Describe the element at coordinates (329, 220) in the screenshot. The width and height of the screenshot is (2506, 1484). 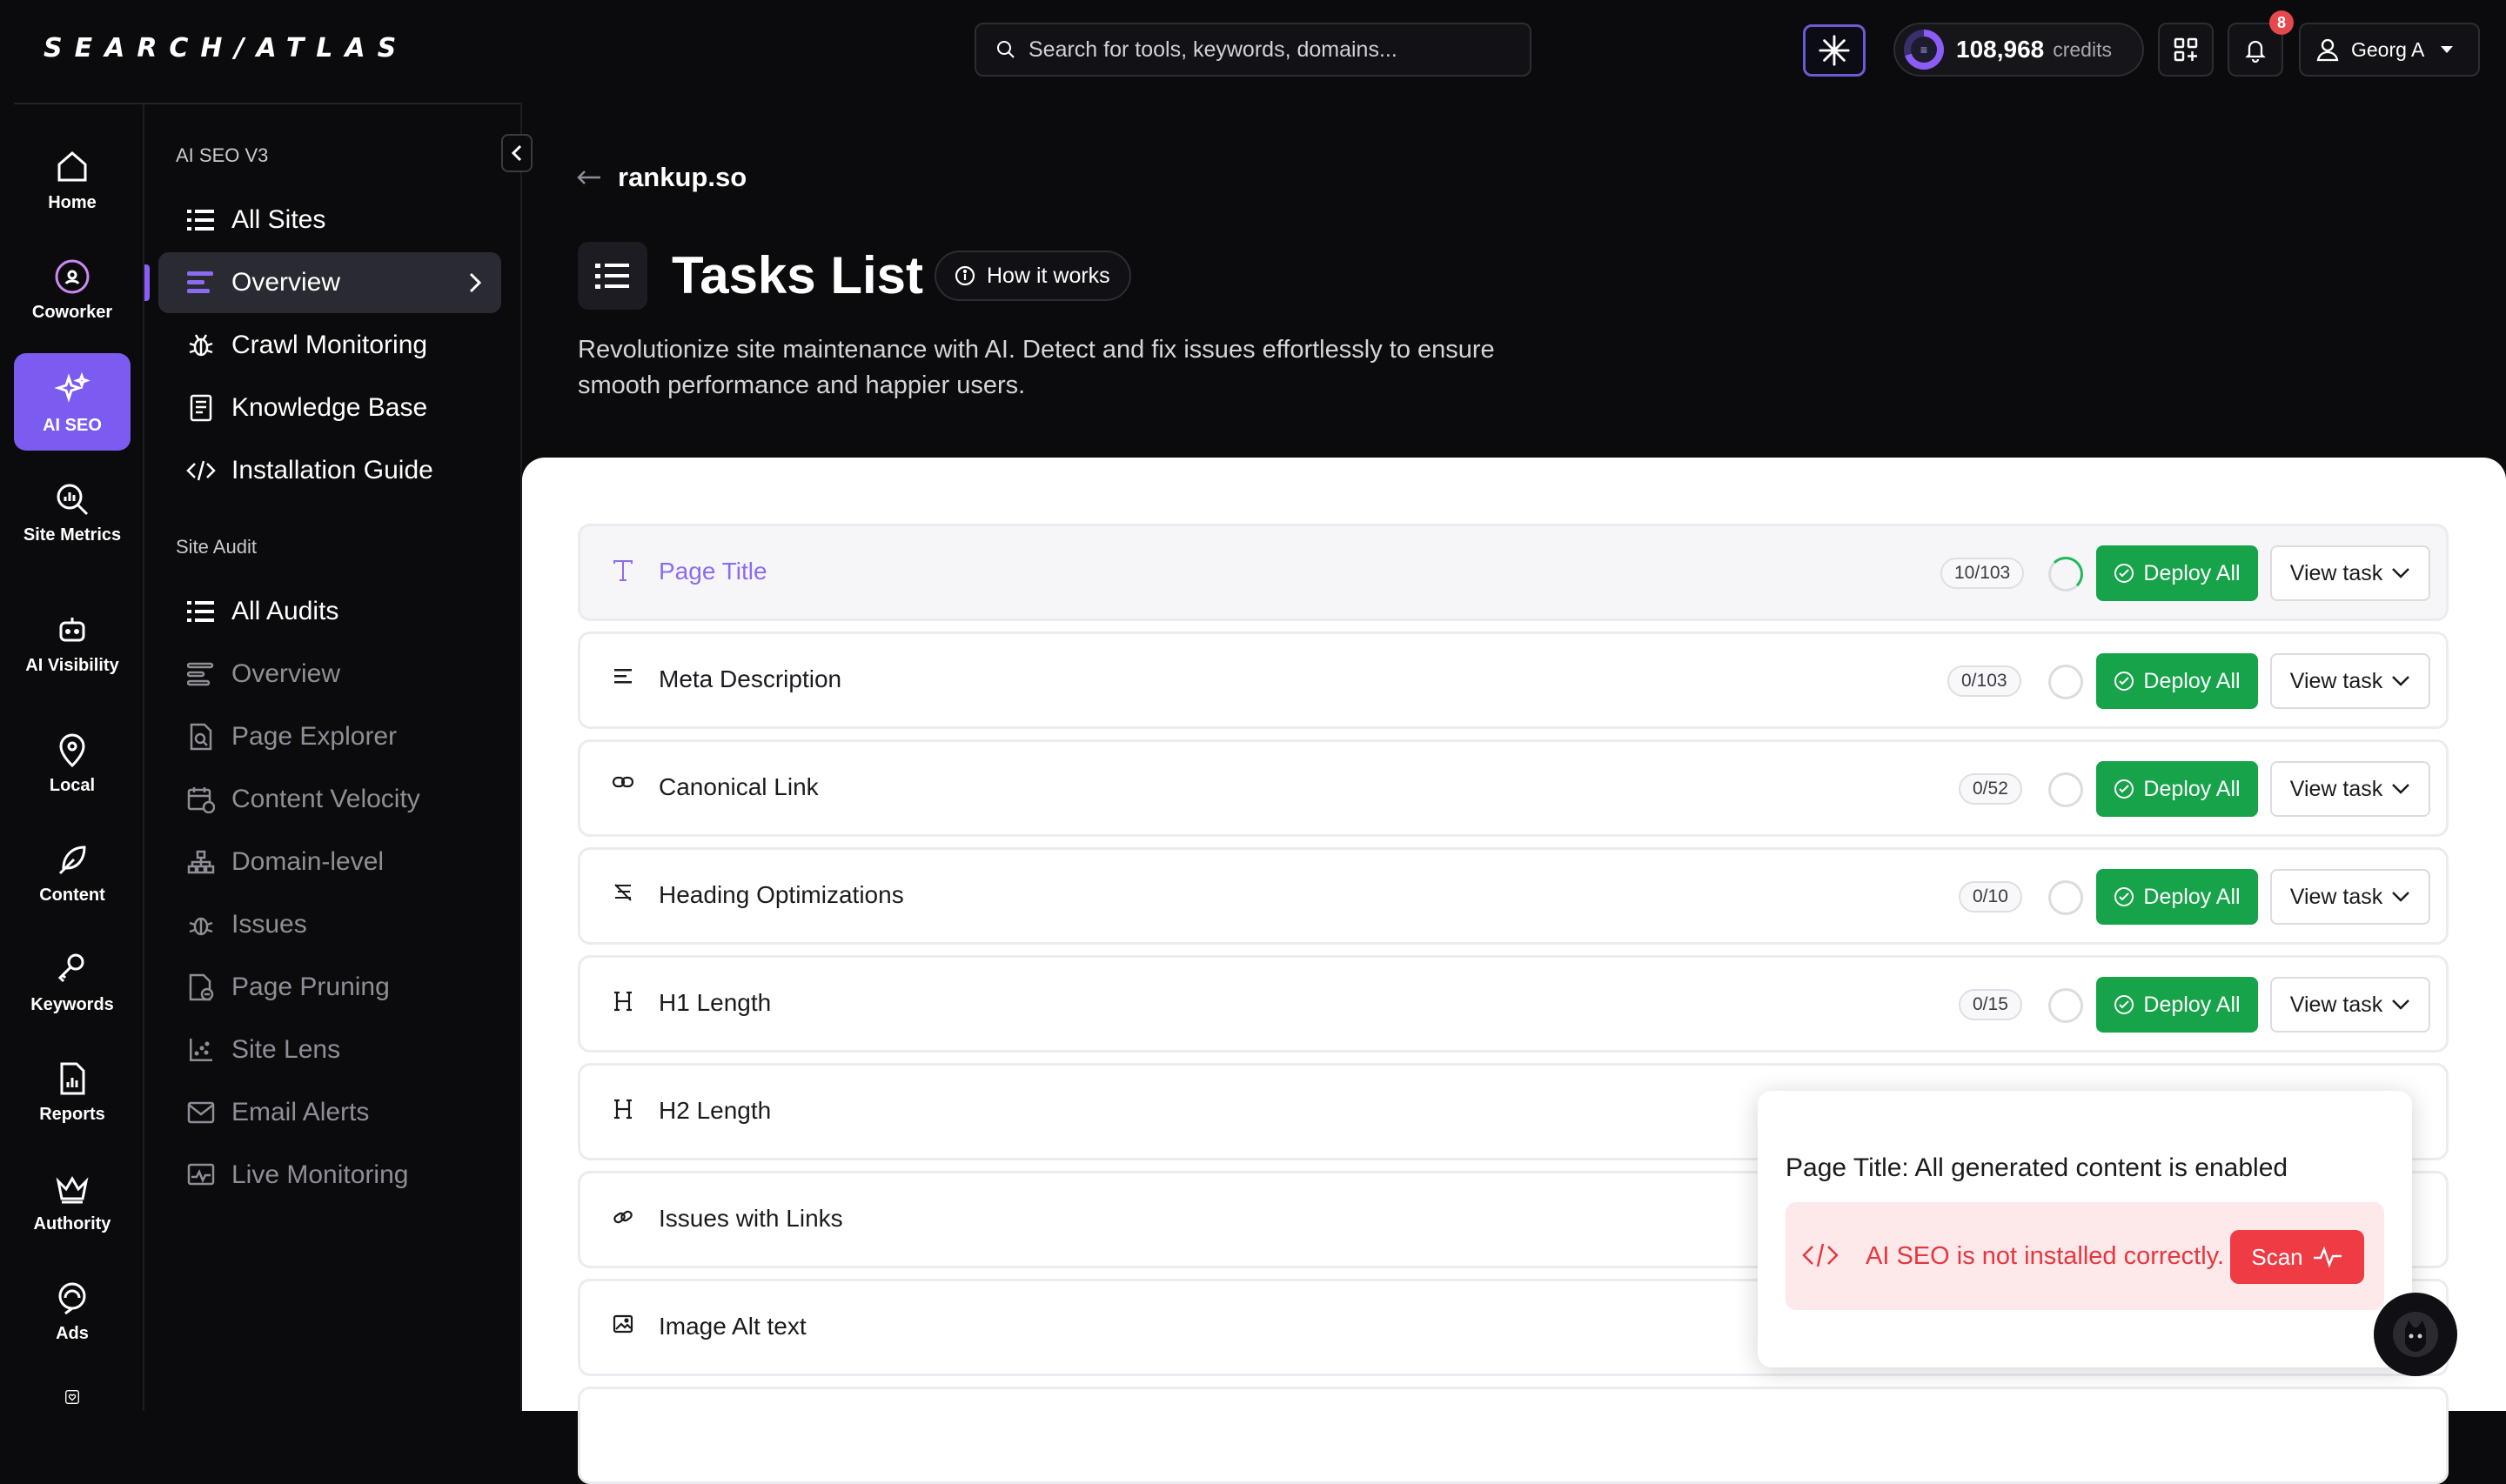
I see `sidebar-item-all-sites: All Sites` at that location.